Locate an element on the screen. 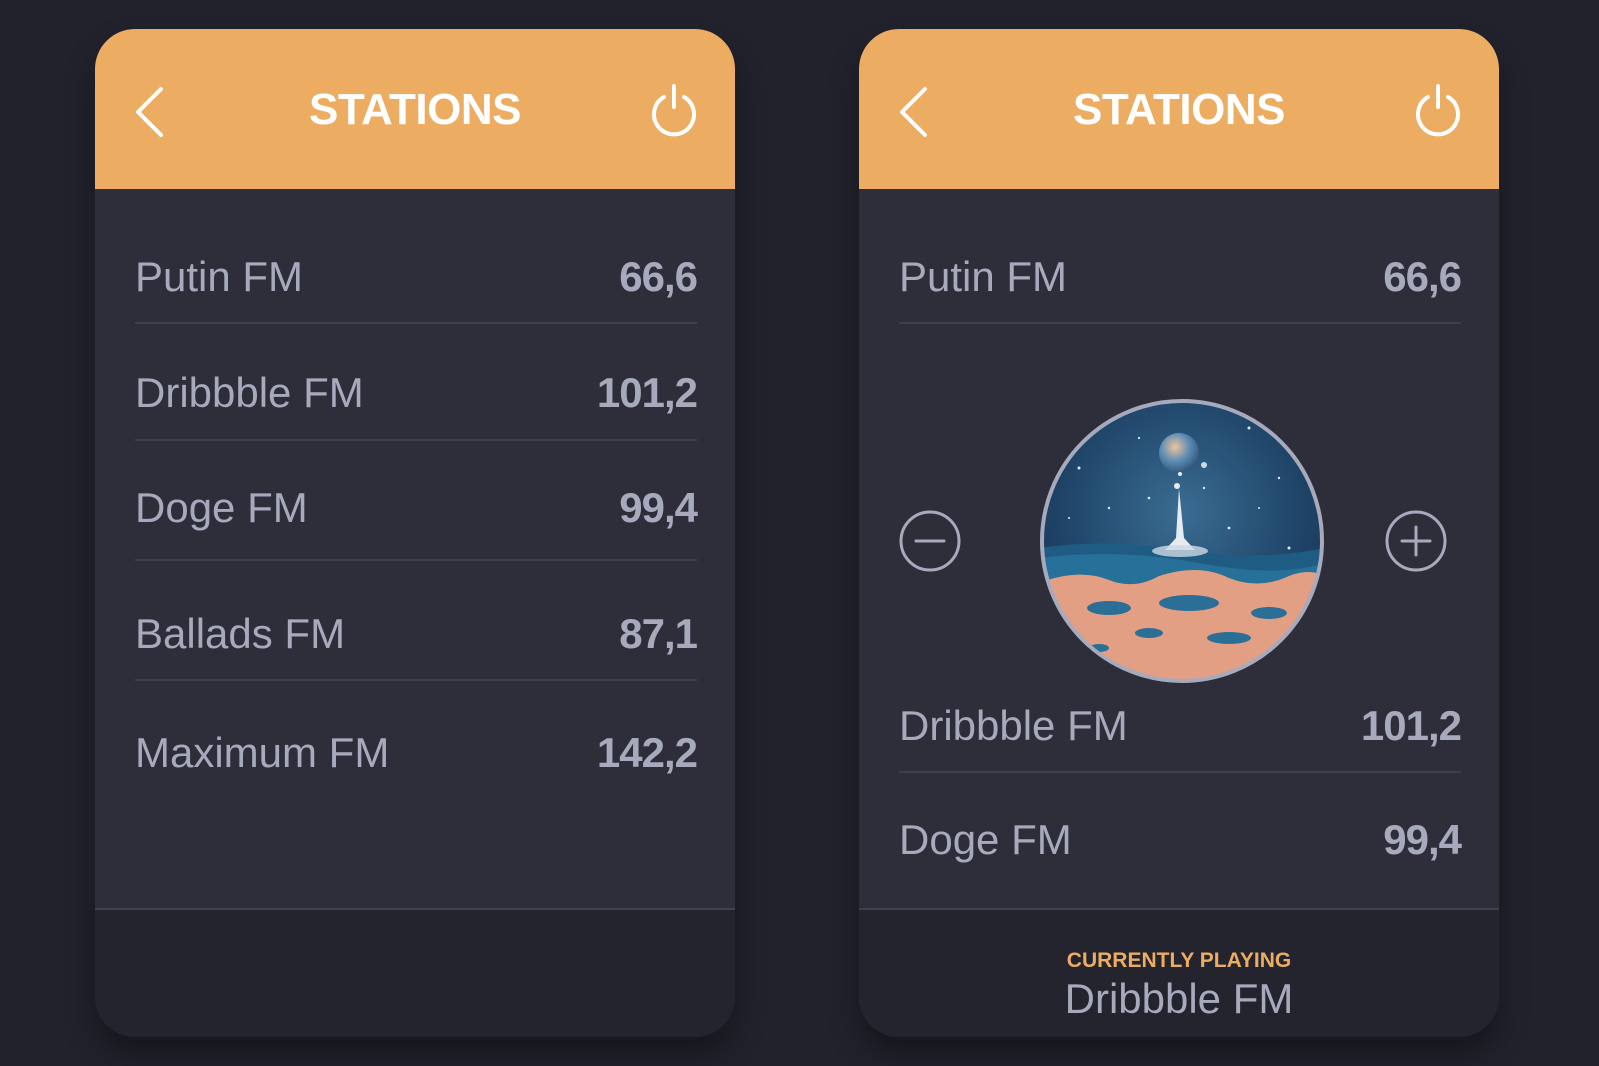 The width and height of the screenshot is (1599, 1066). now-playing-bar: CURRENTLY PLAYING Dribbble FM is located at coordinates (1179, 973).